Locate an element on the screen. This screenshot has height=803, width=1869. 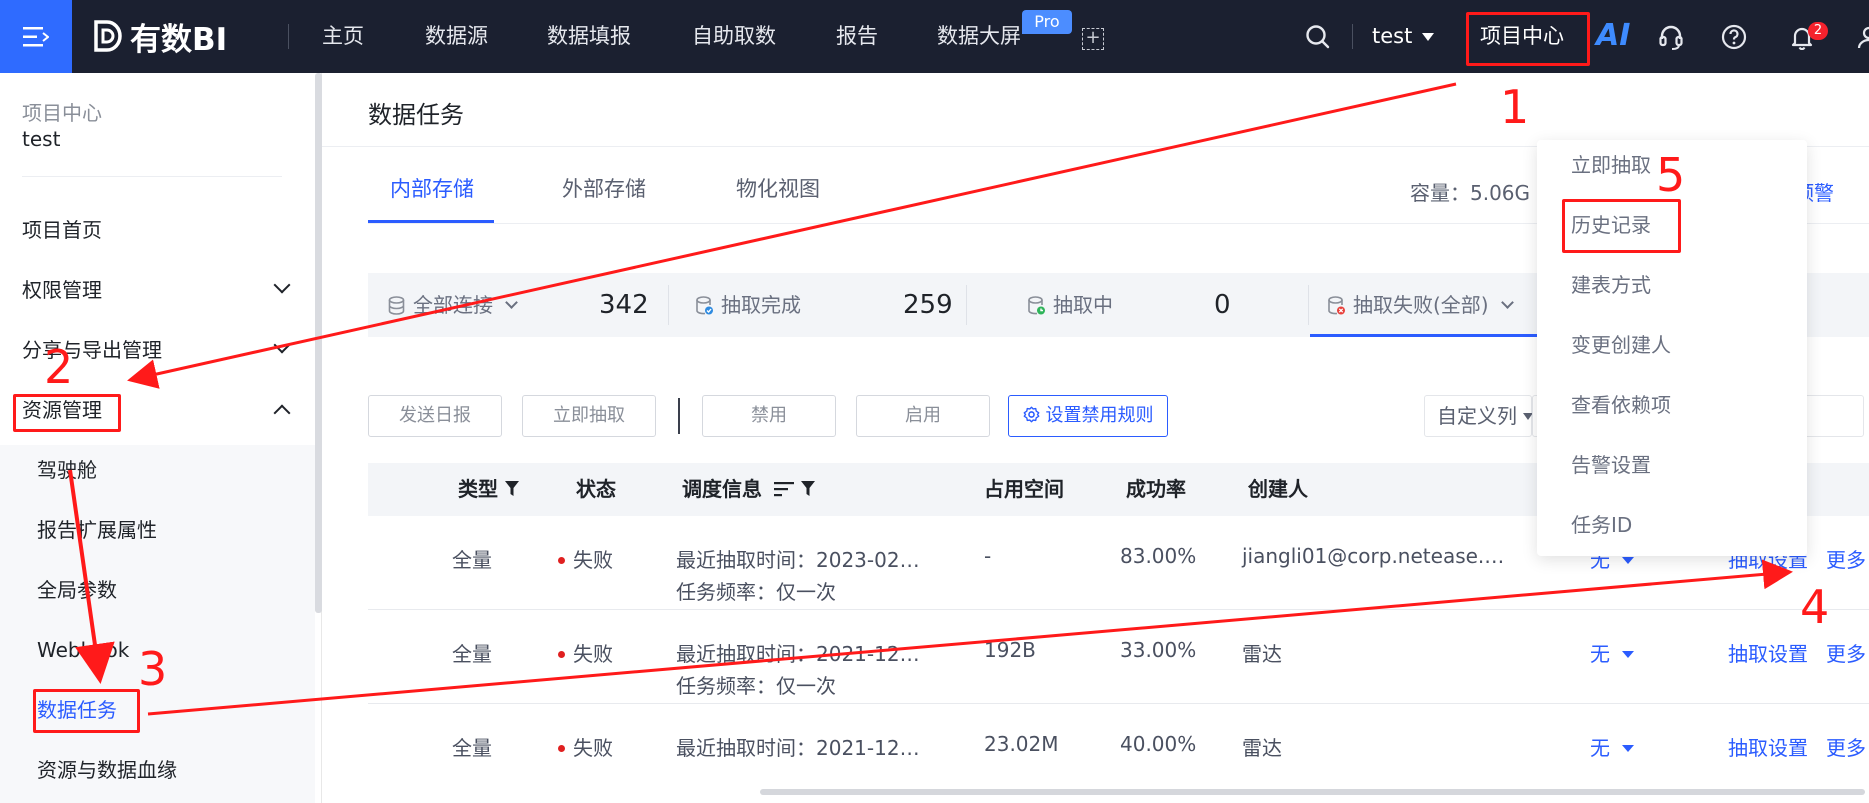
status-text: 失败 is located at coordinates (593, 560).